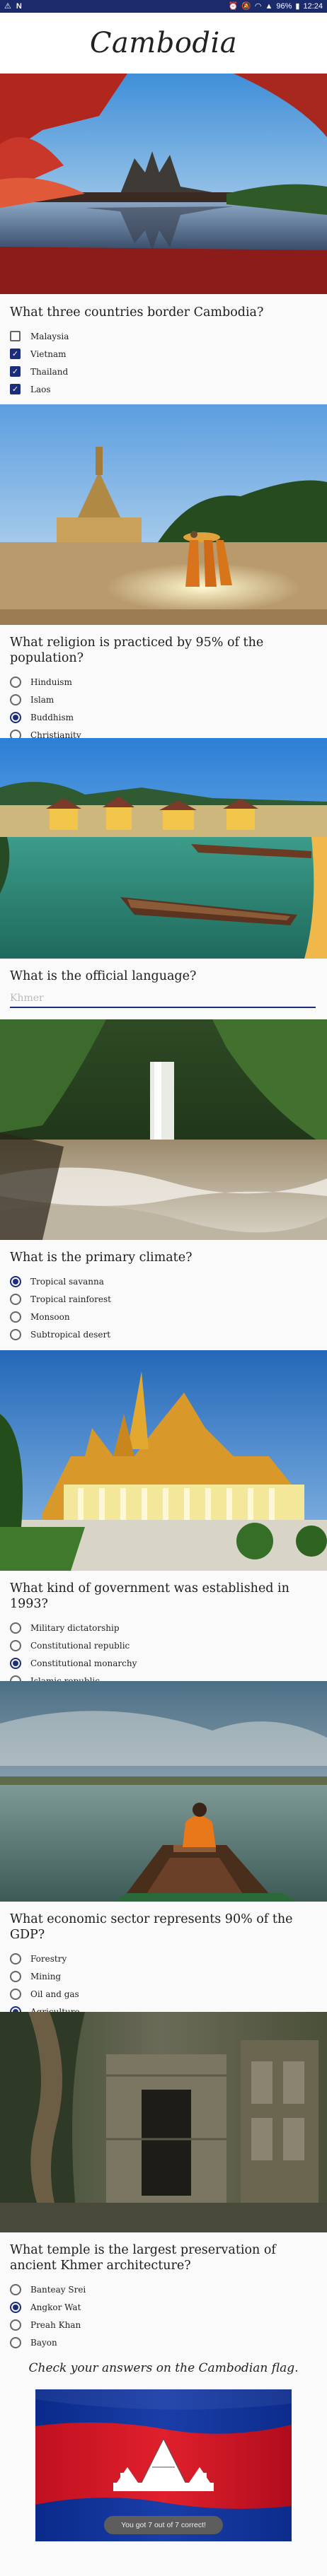 The width and height of the screenshot is (327, 2576). Describe the element at coordinates (43, 2342) in the screenshot. I see `option-label: Bayon` at that location.